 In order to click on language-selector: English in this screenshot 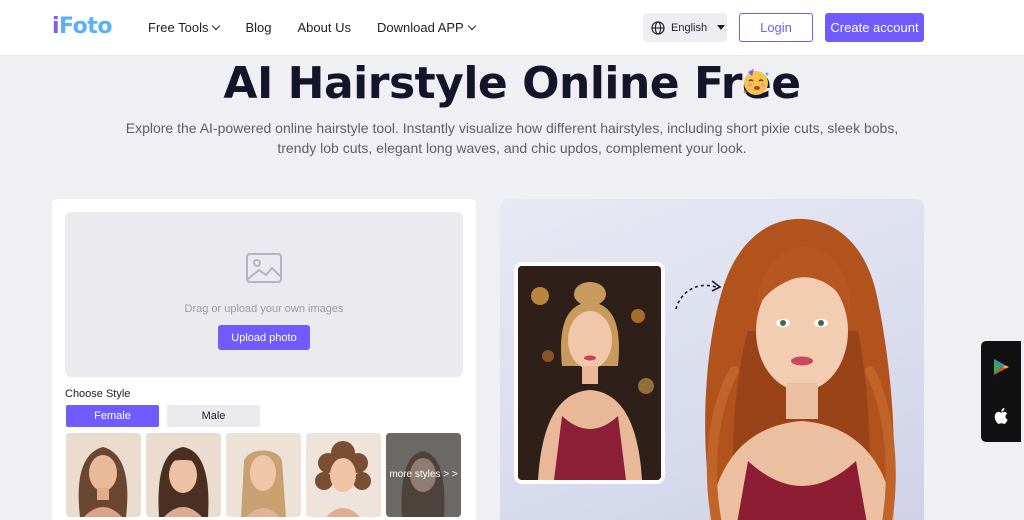, I will do `click(685, 27)`.